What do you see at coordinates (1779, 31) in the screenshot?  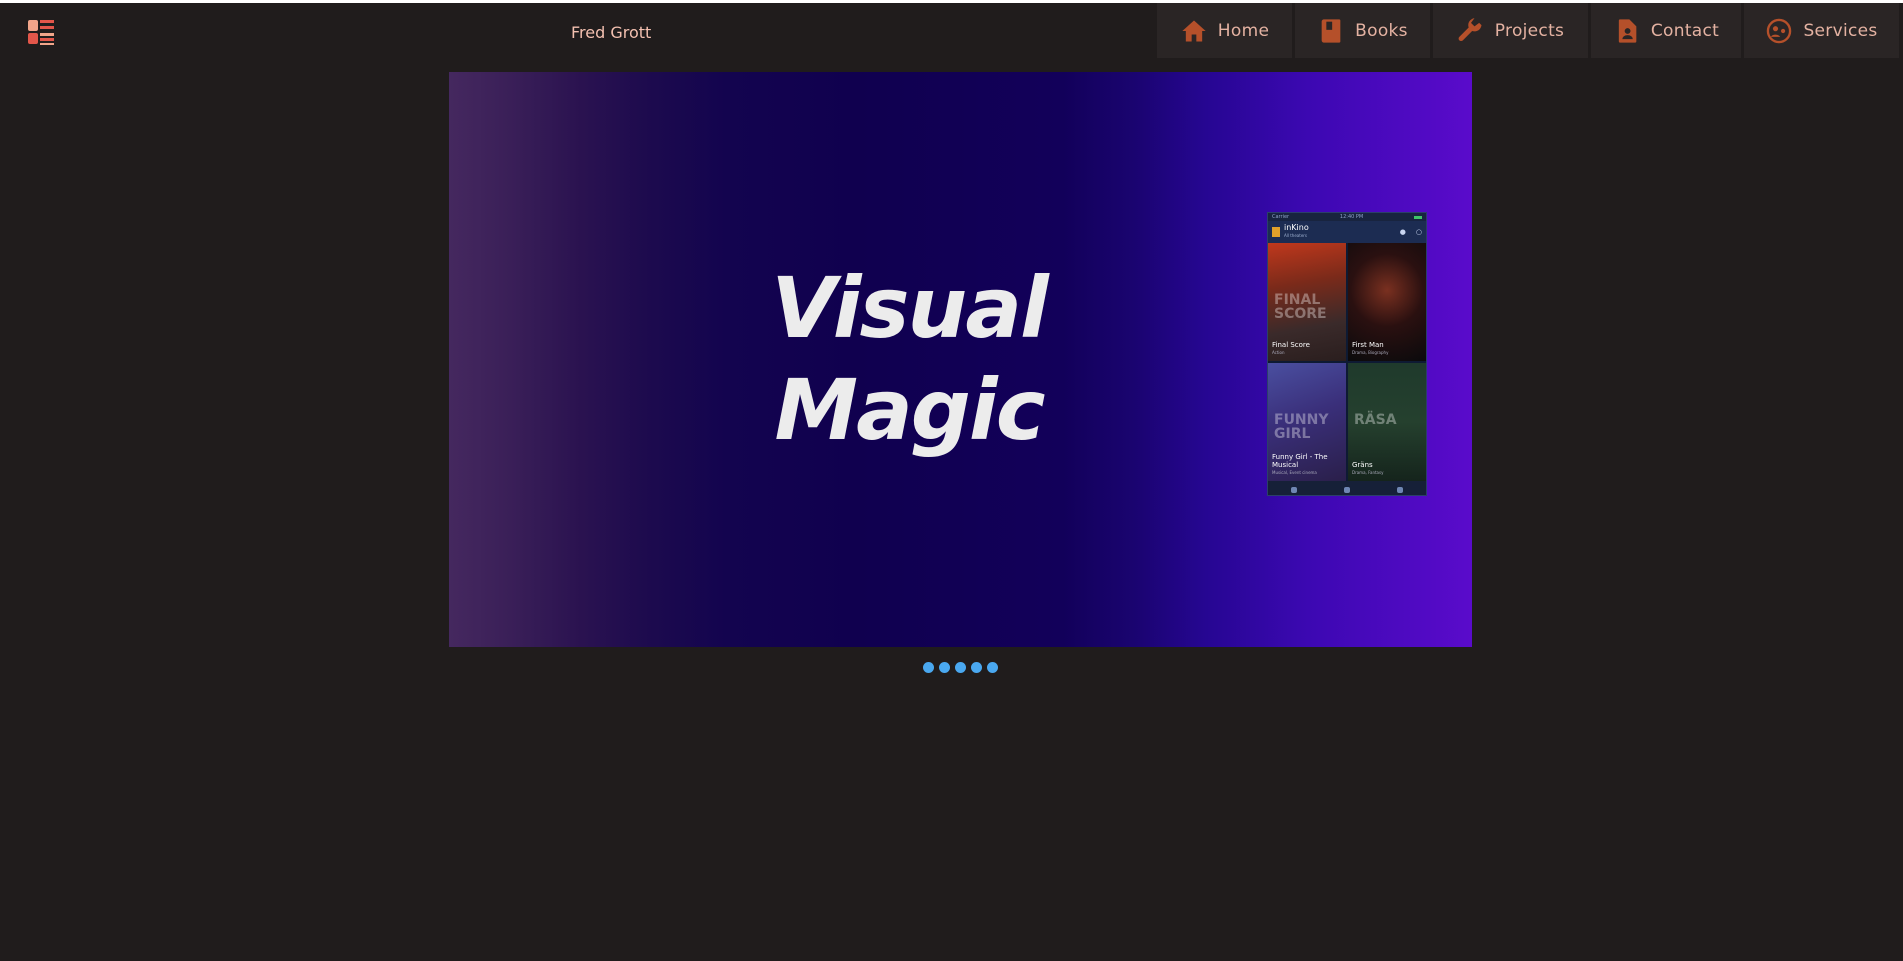 I see `services-icon` at bounding box center [1779, 31].